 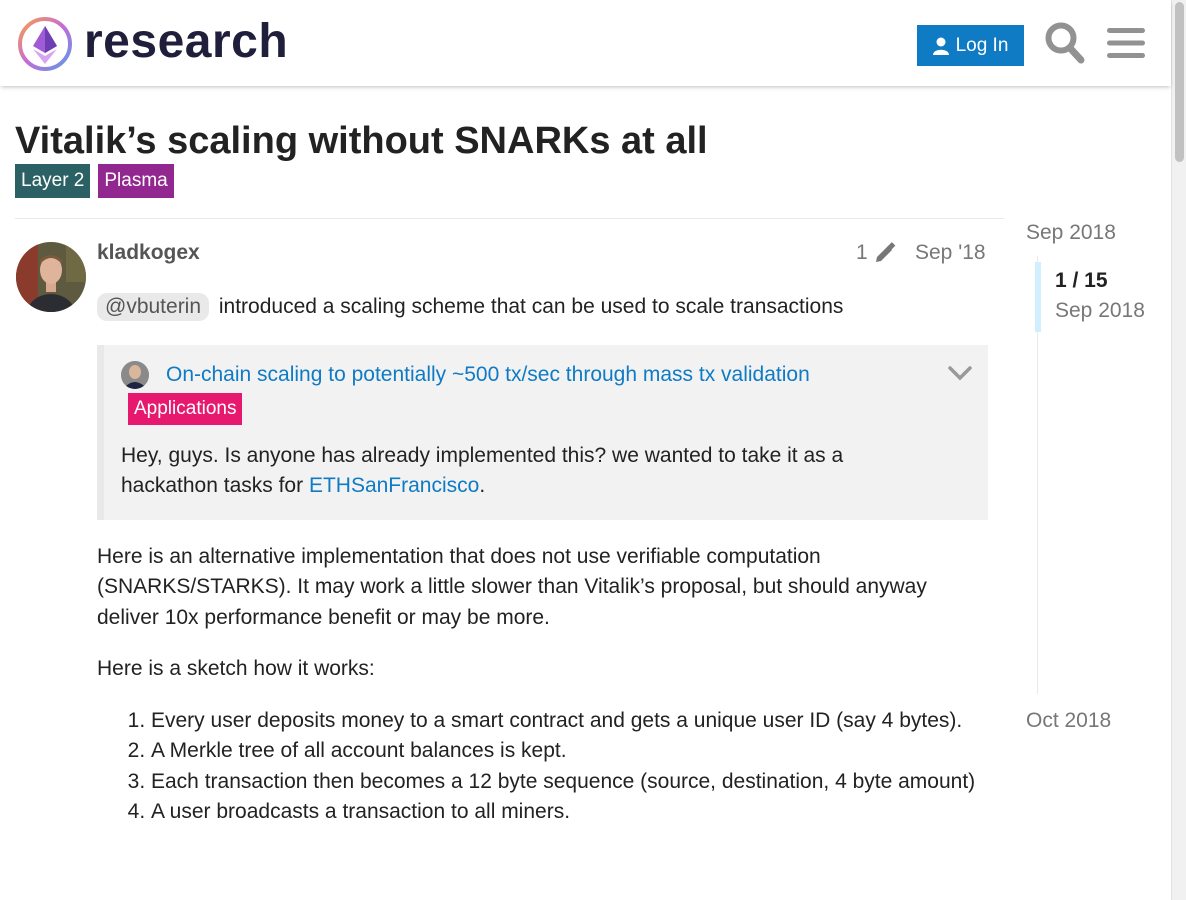 I want to click on log-in-label: Log In, so click(x=982, y=45).